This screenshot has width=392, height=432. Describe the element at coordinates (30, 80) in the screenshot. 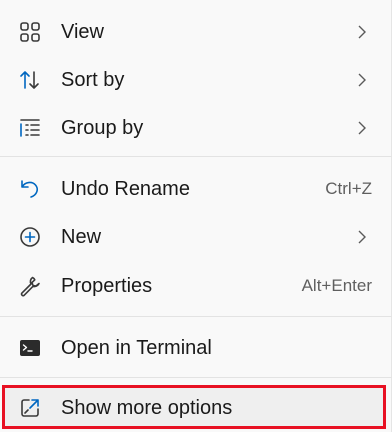

I see `sort-arrows-icon` at that location.